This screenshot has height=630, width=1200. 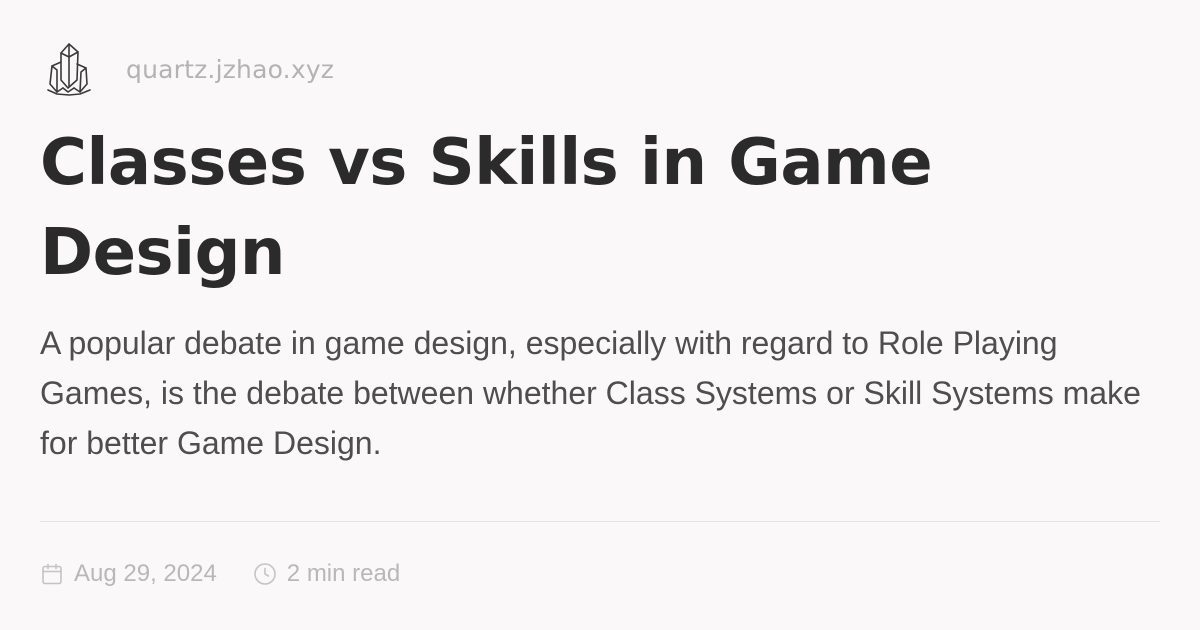 What do you see at coordinates (69, 69) in the screenshot?
I see `crystal-cluster-icon` at bounding box center [69, 69].